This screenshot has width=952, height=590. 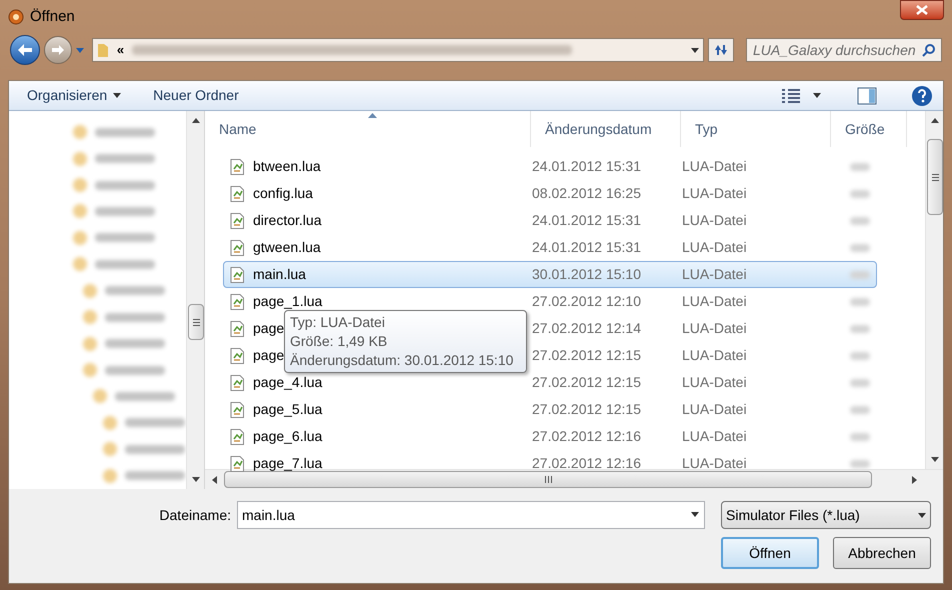 I want to click on close-button, so click(x=922, y=10).